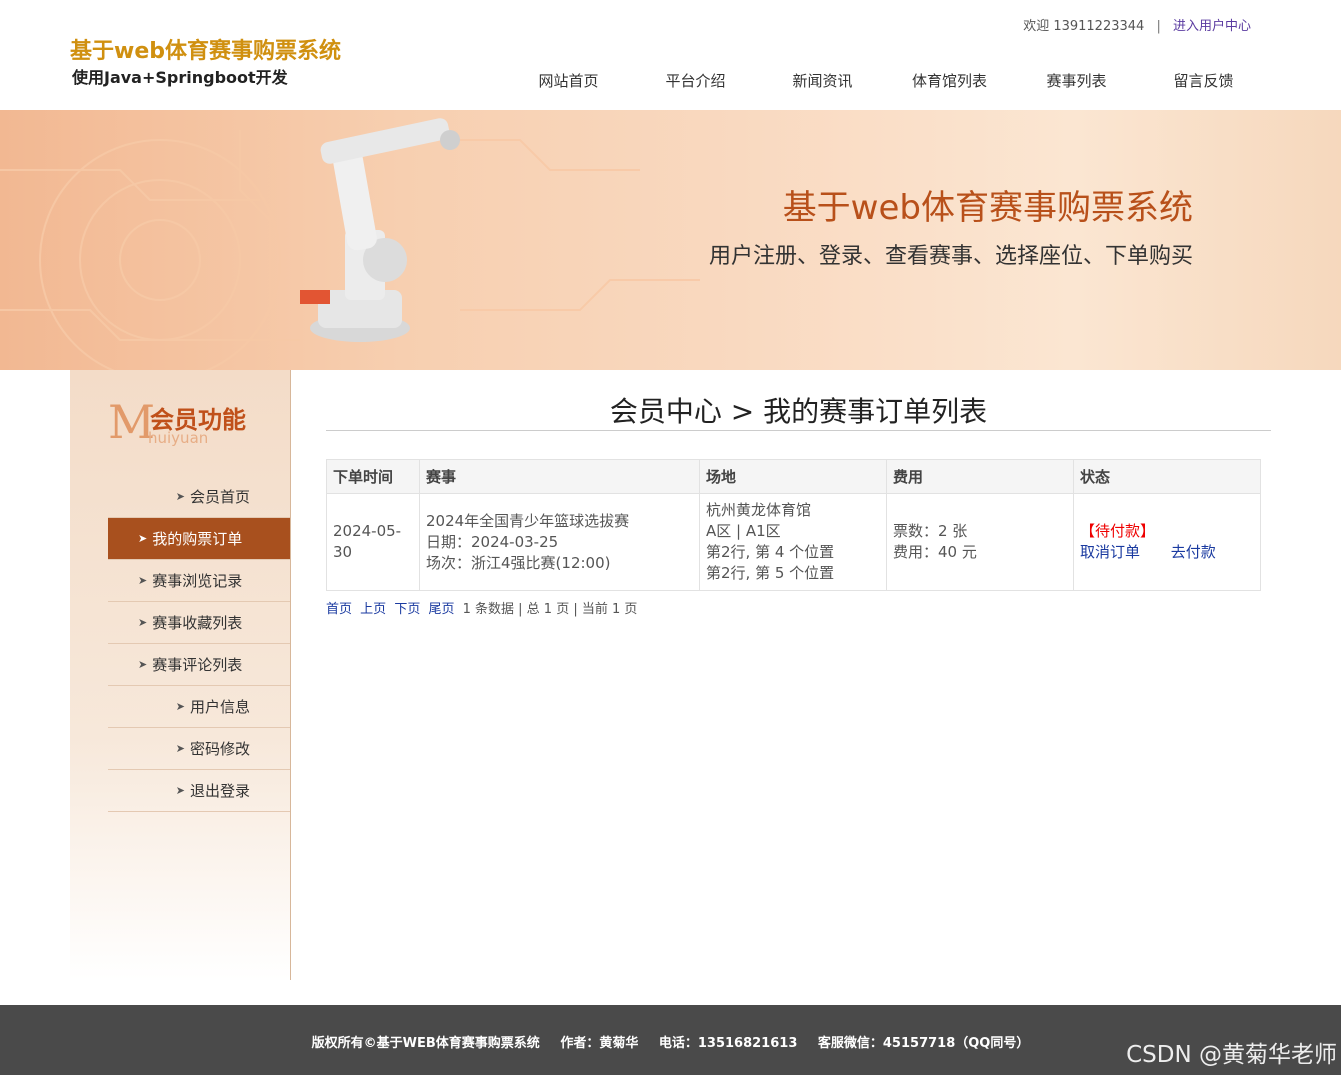 This screenshot has width=1341, height=1075. I want to click on seat-info: 第2行, 第 5 个位置, so click(770, 573).